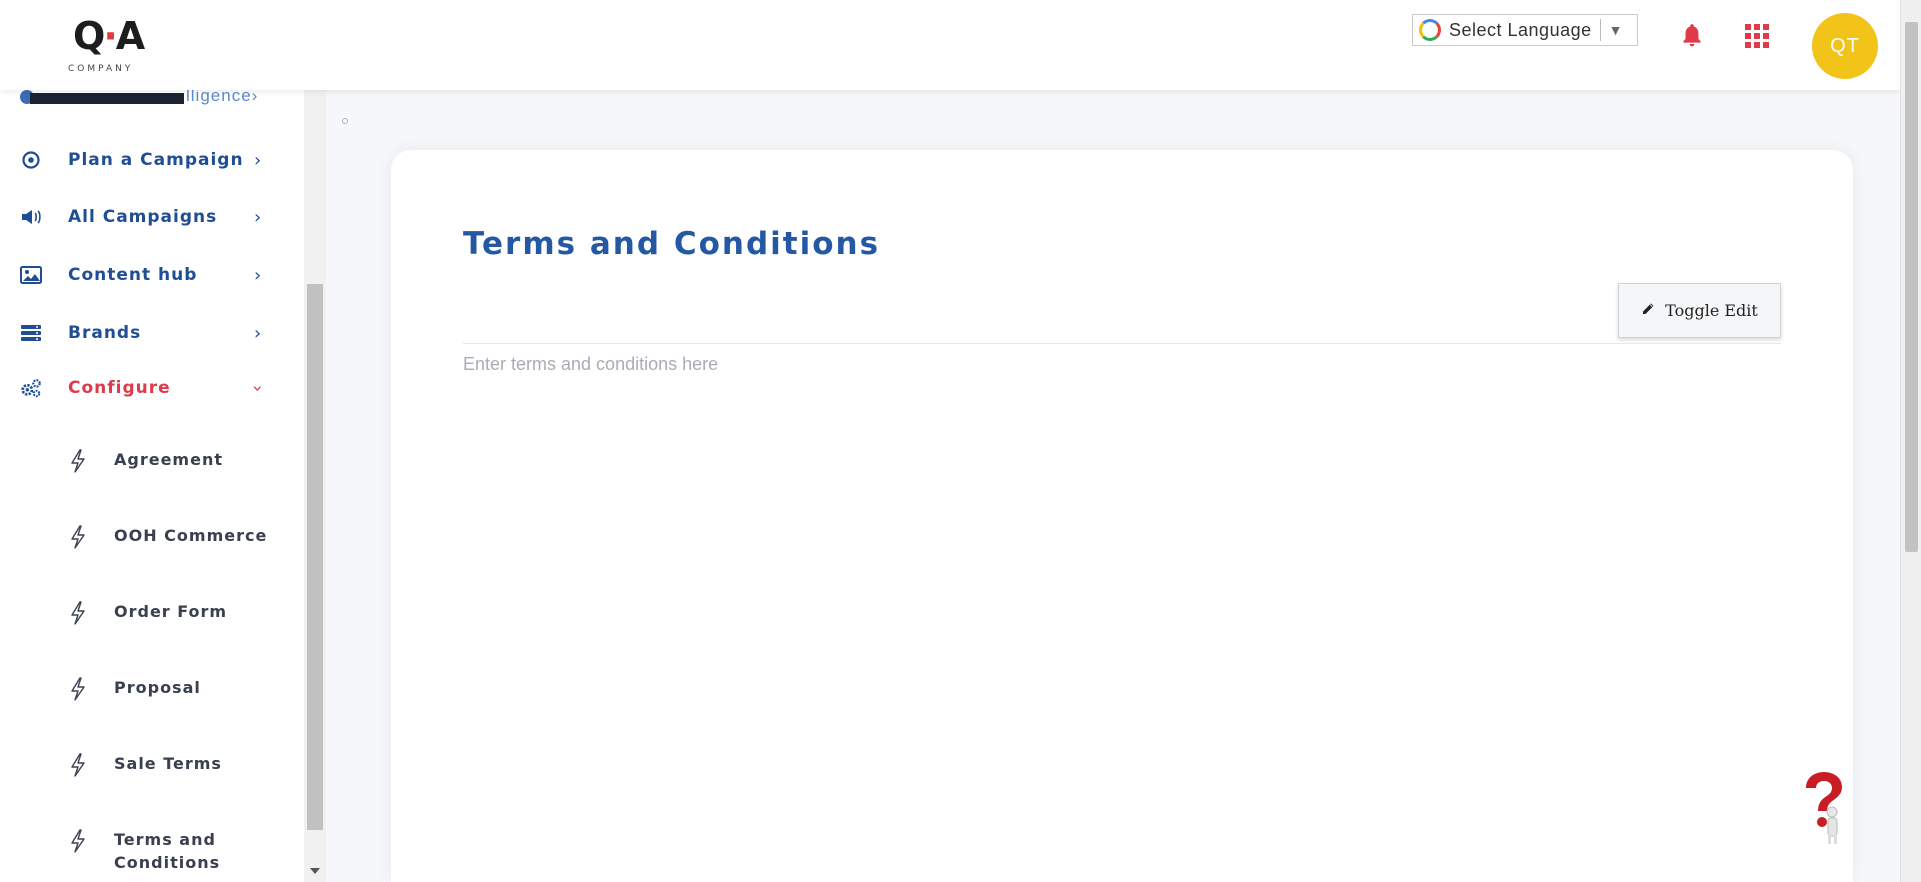  I want to click on google-icon, so click(1430, 30).